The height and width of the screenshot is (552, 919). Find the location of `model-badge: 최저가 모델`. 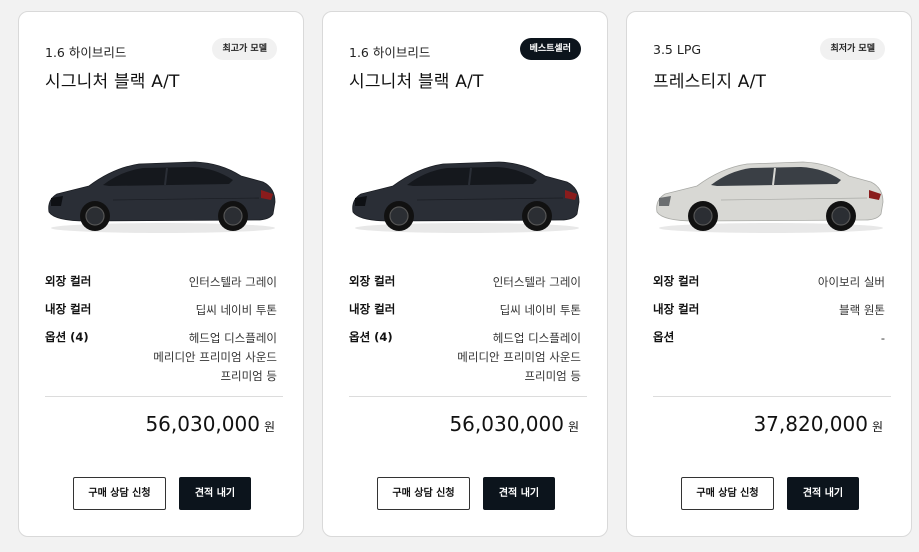

model-badge: 최저가 모델 is located at coordinates (852, 49).